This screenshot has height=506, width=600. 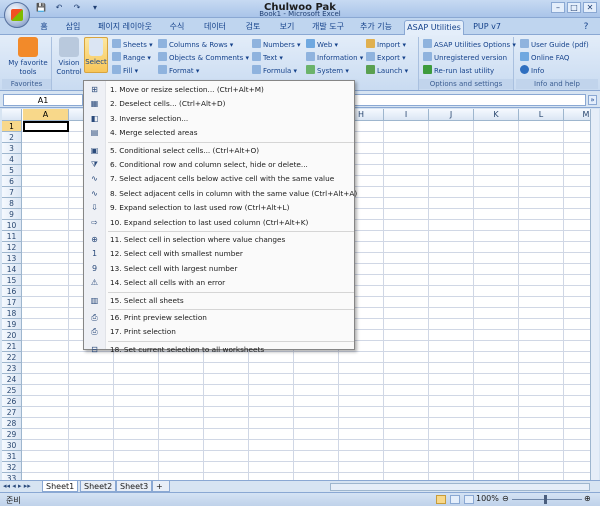 What do you see at coordinates (178, 70) in the screenshot?
I see `format-menu: Format ▾` at bounding box center [178, 70].